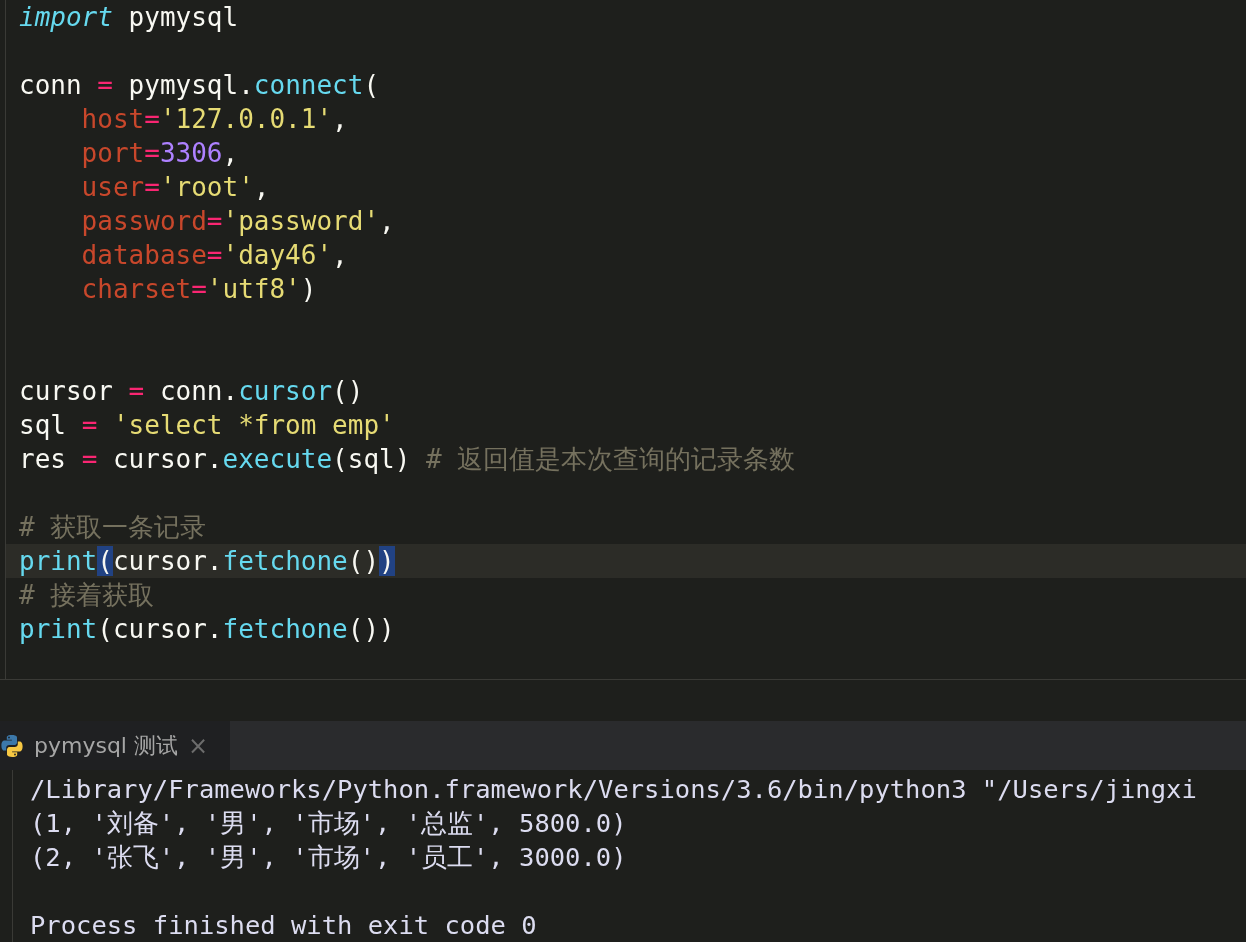 Image resolution: width=1246 pixels, height=942 pixels. I want to click on code-line: database='day46',, so click(214, 255).